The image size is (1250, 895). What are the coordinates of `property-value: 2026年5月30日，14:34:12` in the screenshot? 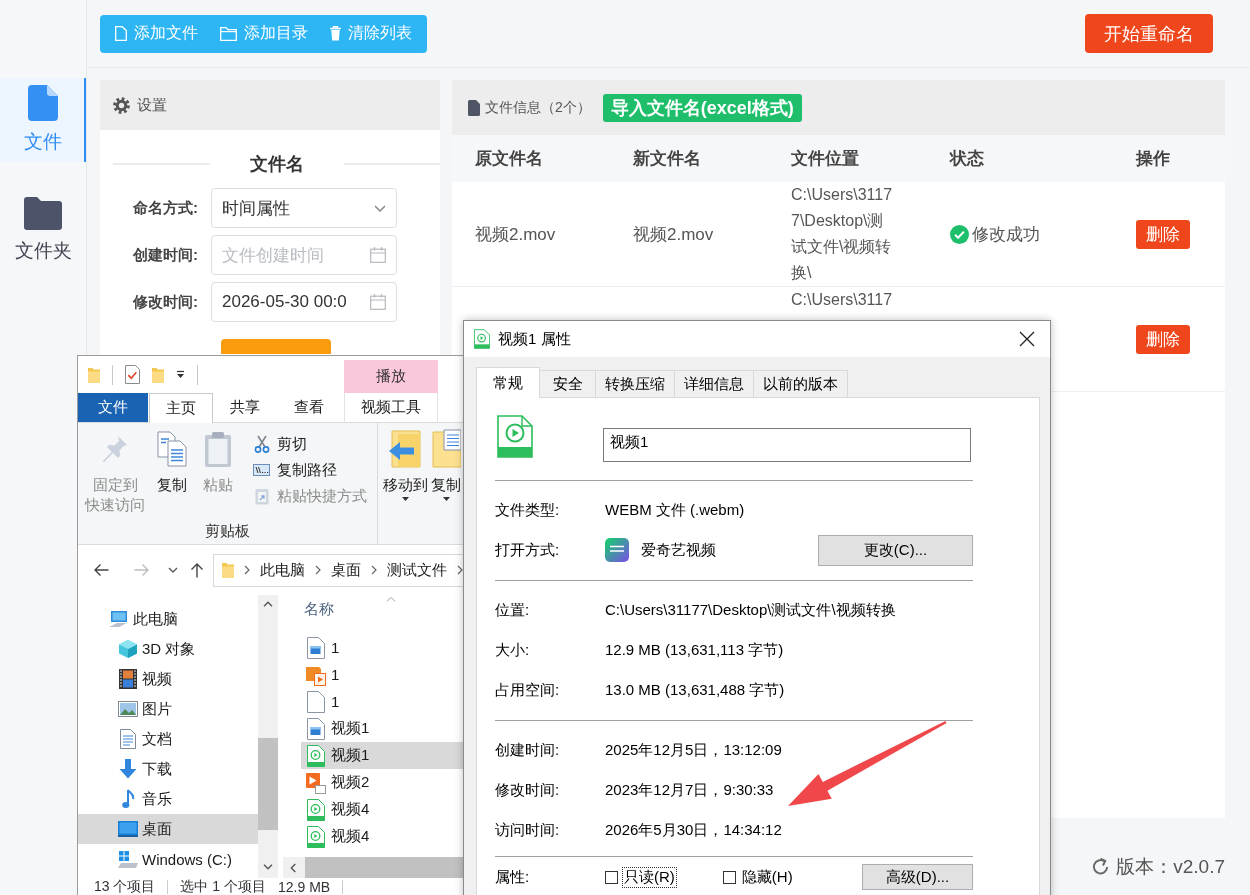 It's located at (693, 830).